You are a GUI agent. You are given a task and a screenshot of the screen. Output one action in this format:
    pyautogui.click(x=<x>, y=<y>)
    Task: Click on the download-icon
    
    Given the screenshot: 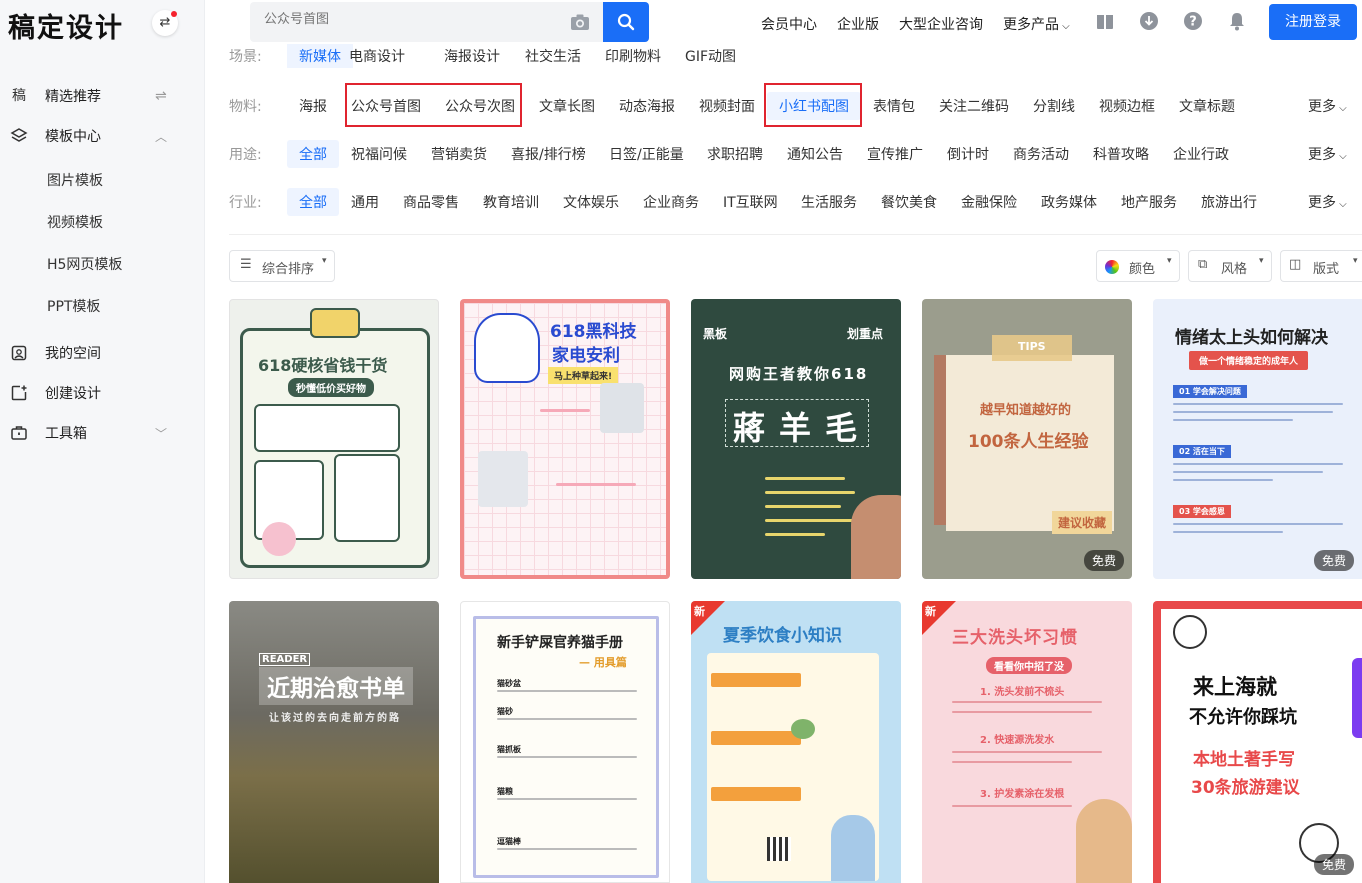 What is the action you would take?
    pyautogui.click(x=1149, y=21)
    